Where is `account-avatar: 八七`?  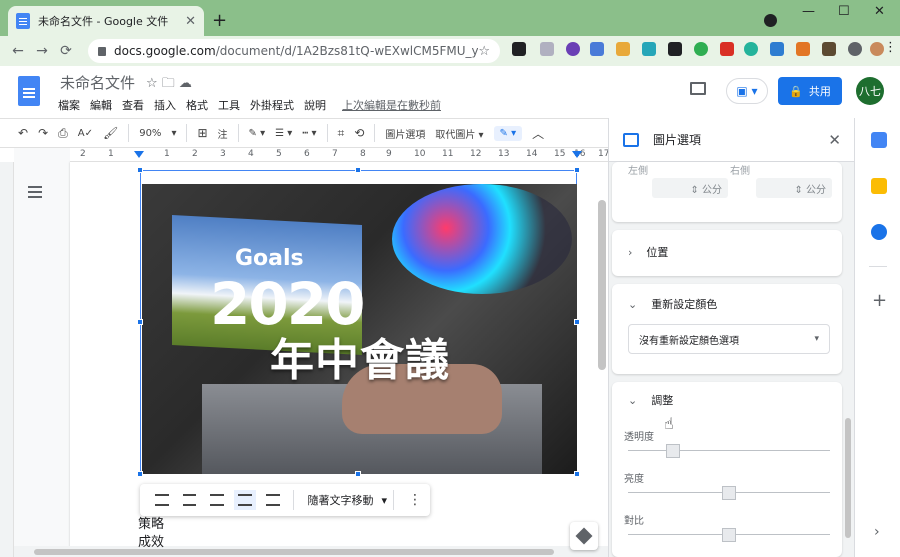 account-avatar: 八七 is located at coordinates (870, 91).